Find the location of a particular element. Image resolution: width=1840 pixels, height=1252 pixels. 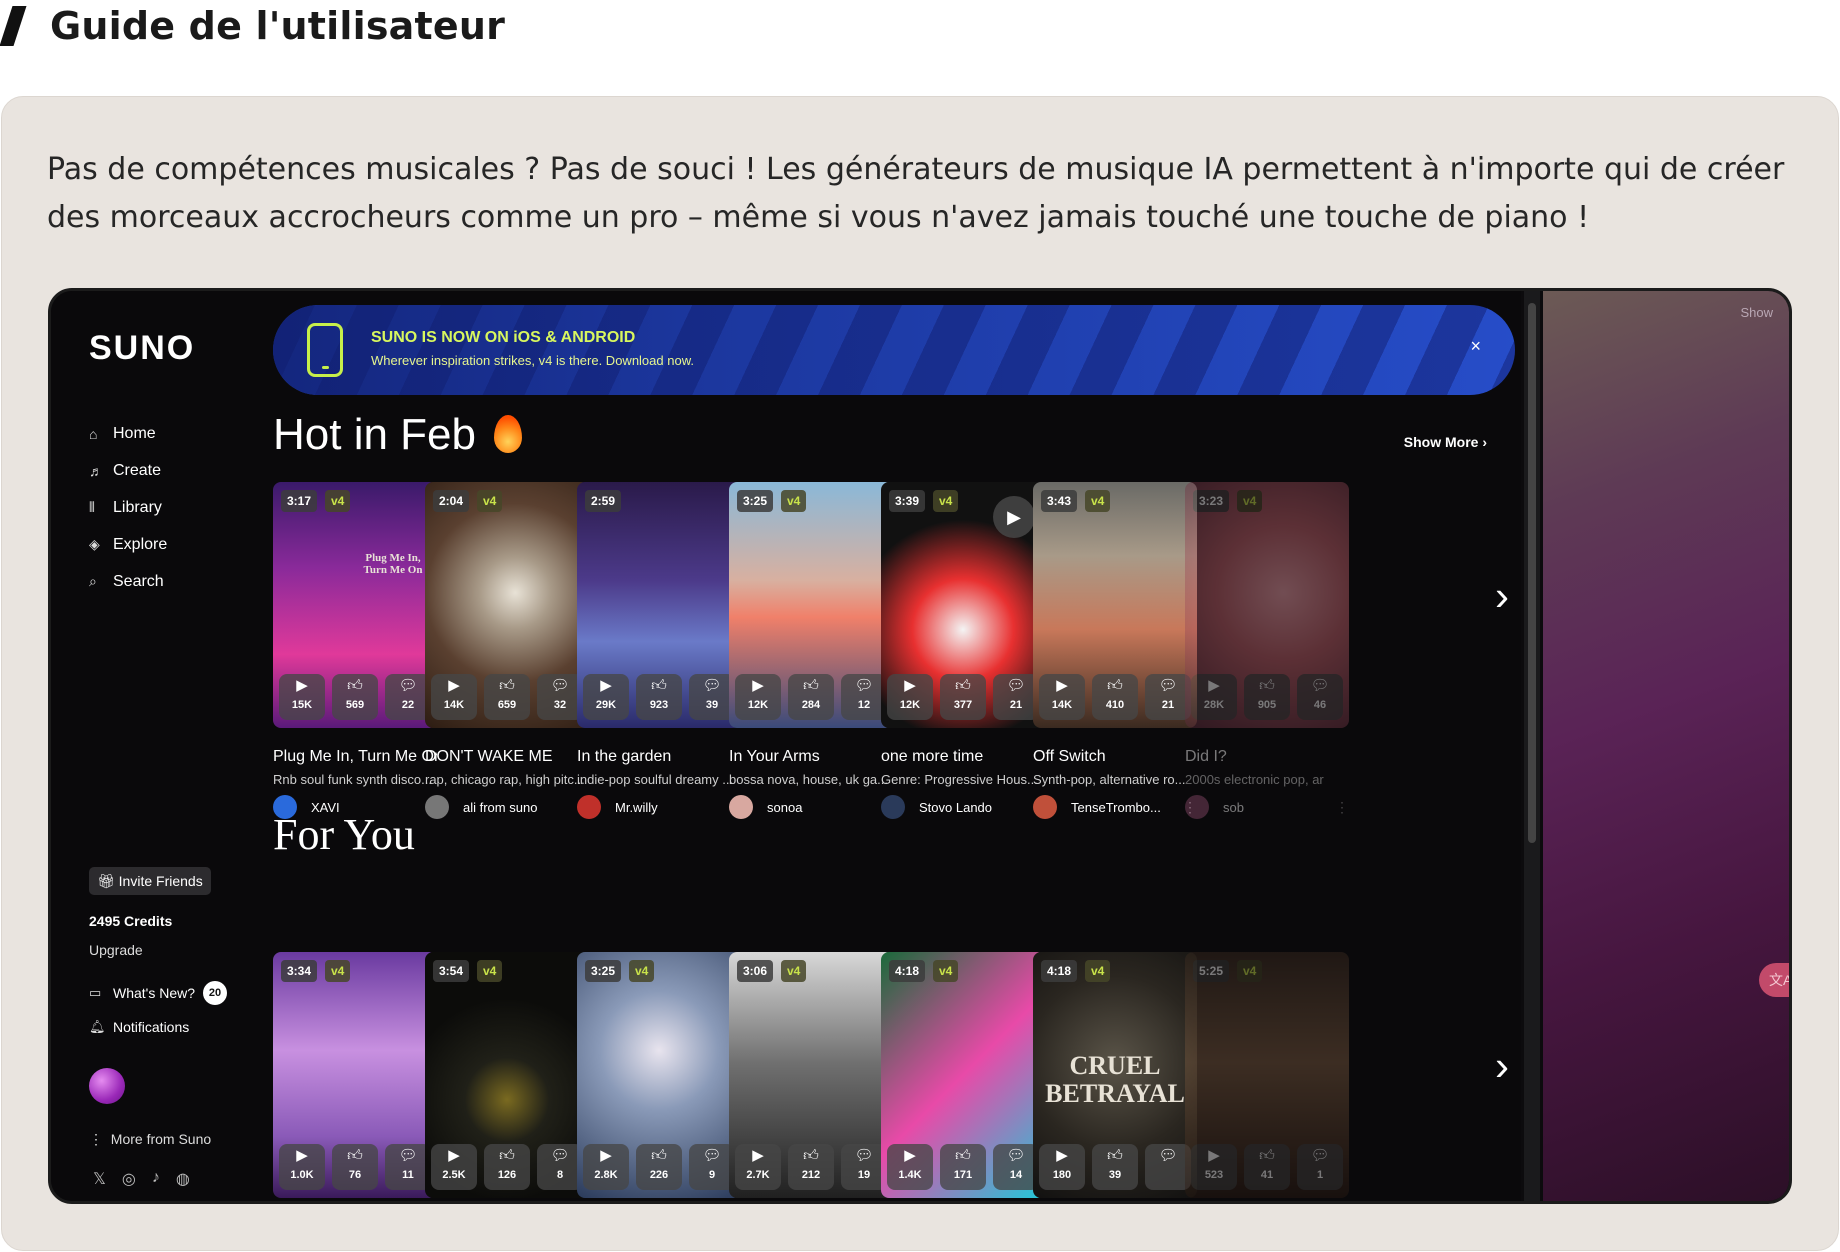

track-title: Plug Me In, Turn Me On is located at coordinates (355, 757).